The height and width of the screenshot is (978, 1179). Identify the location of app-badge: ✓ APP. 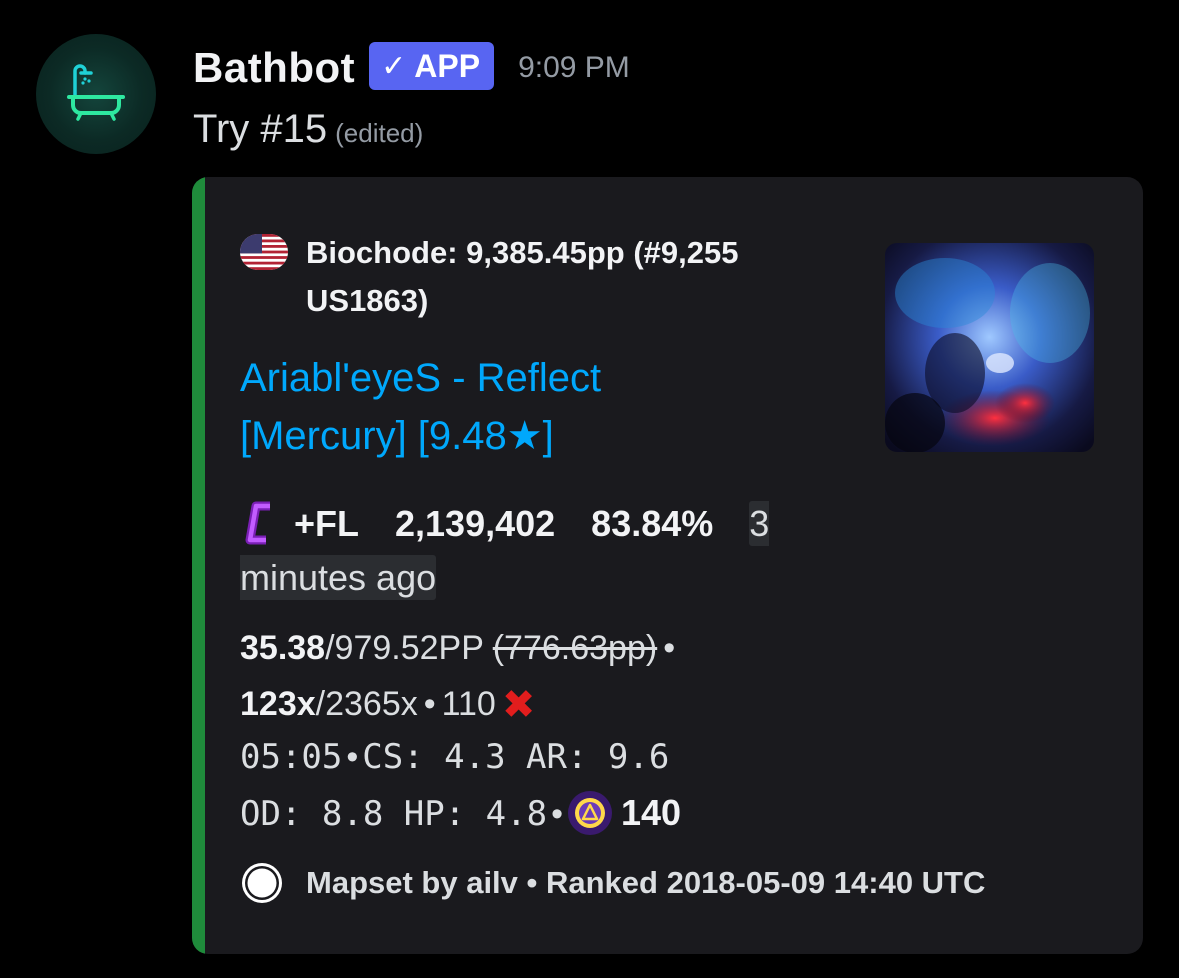
(432, 66).